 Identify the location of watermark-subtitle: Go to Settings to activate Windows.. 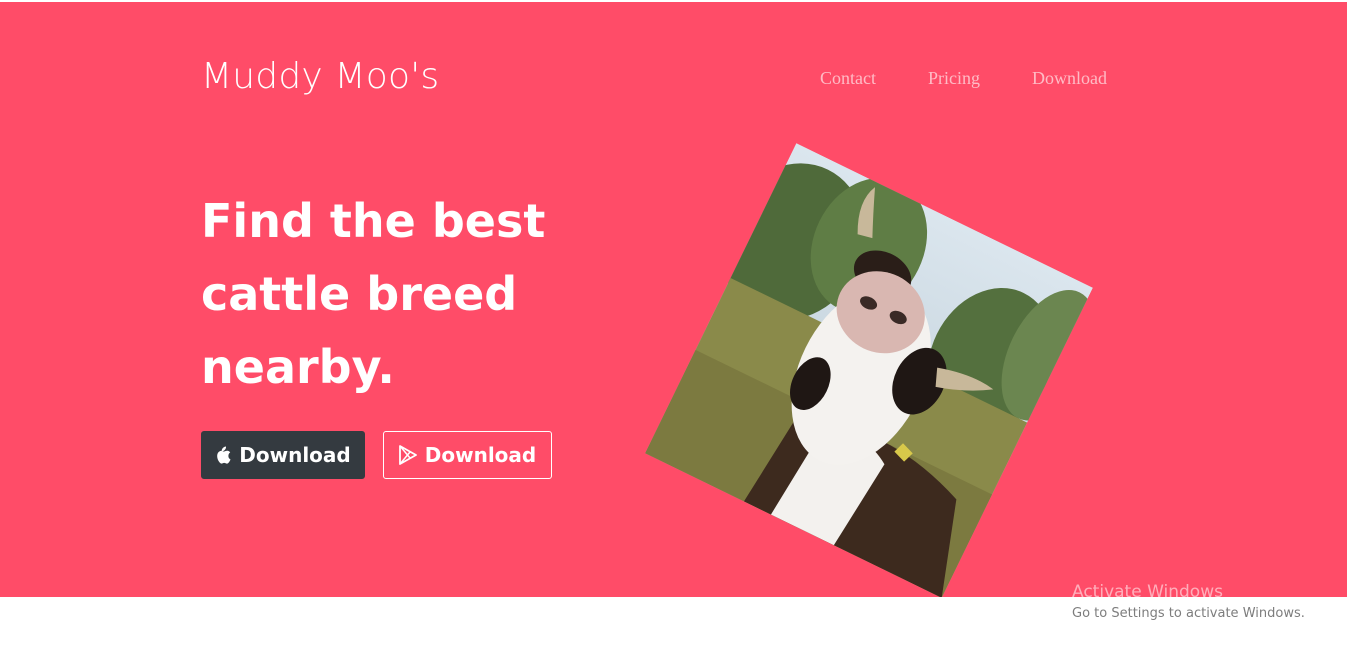
(1188, 613).